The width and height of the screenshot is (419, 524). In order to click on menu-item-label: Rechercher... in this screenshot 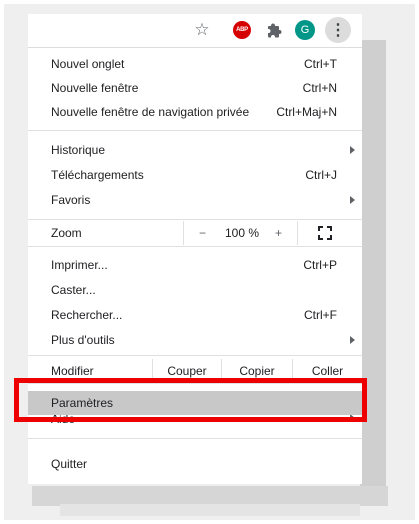, I will do `click(87, 315)`.